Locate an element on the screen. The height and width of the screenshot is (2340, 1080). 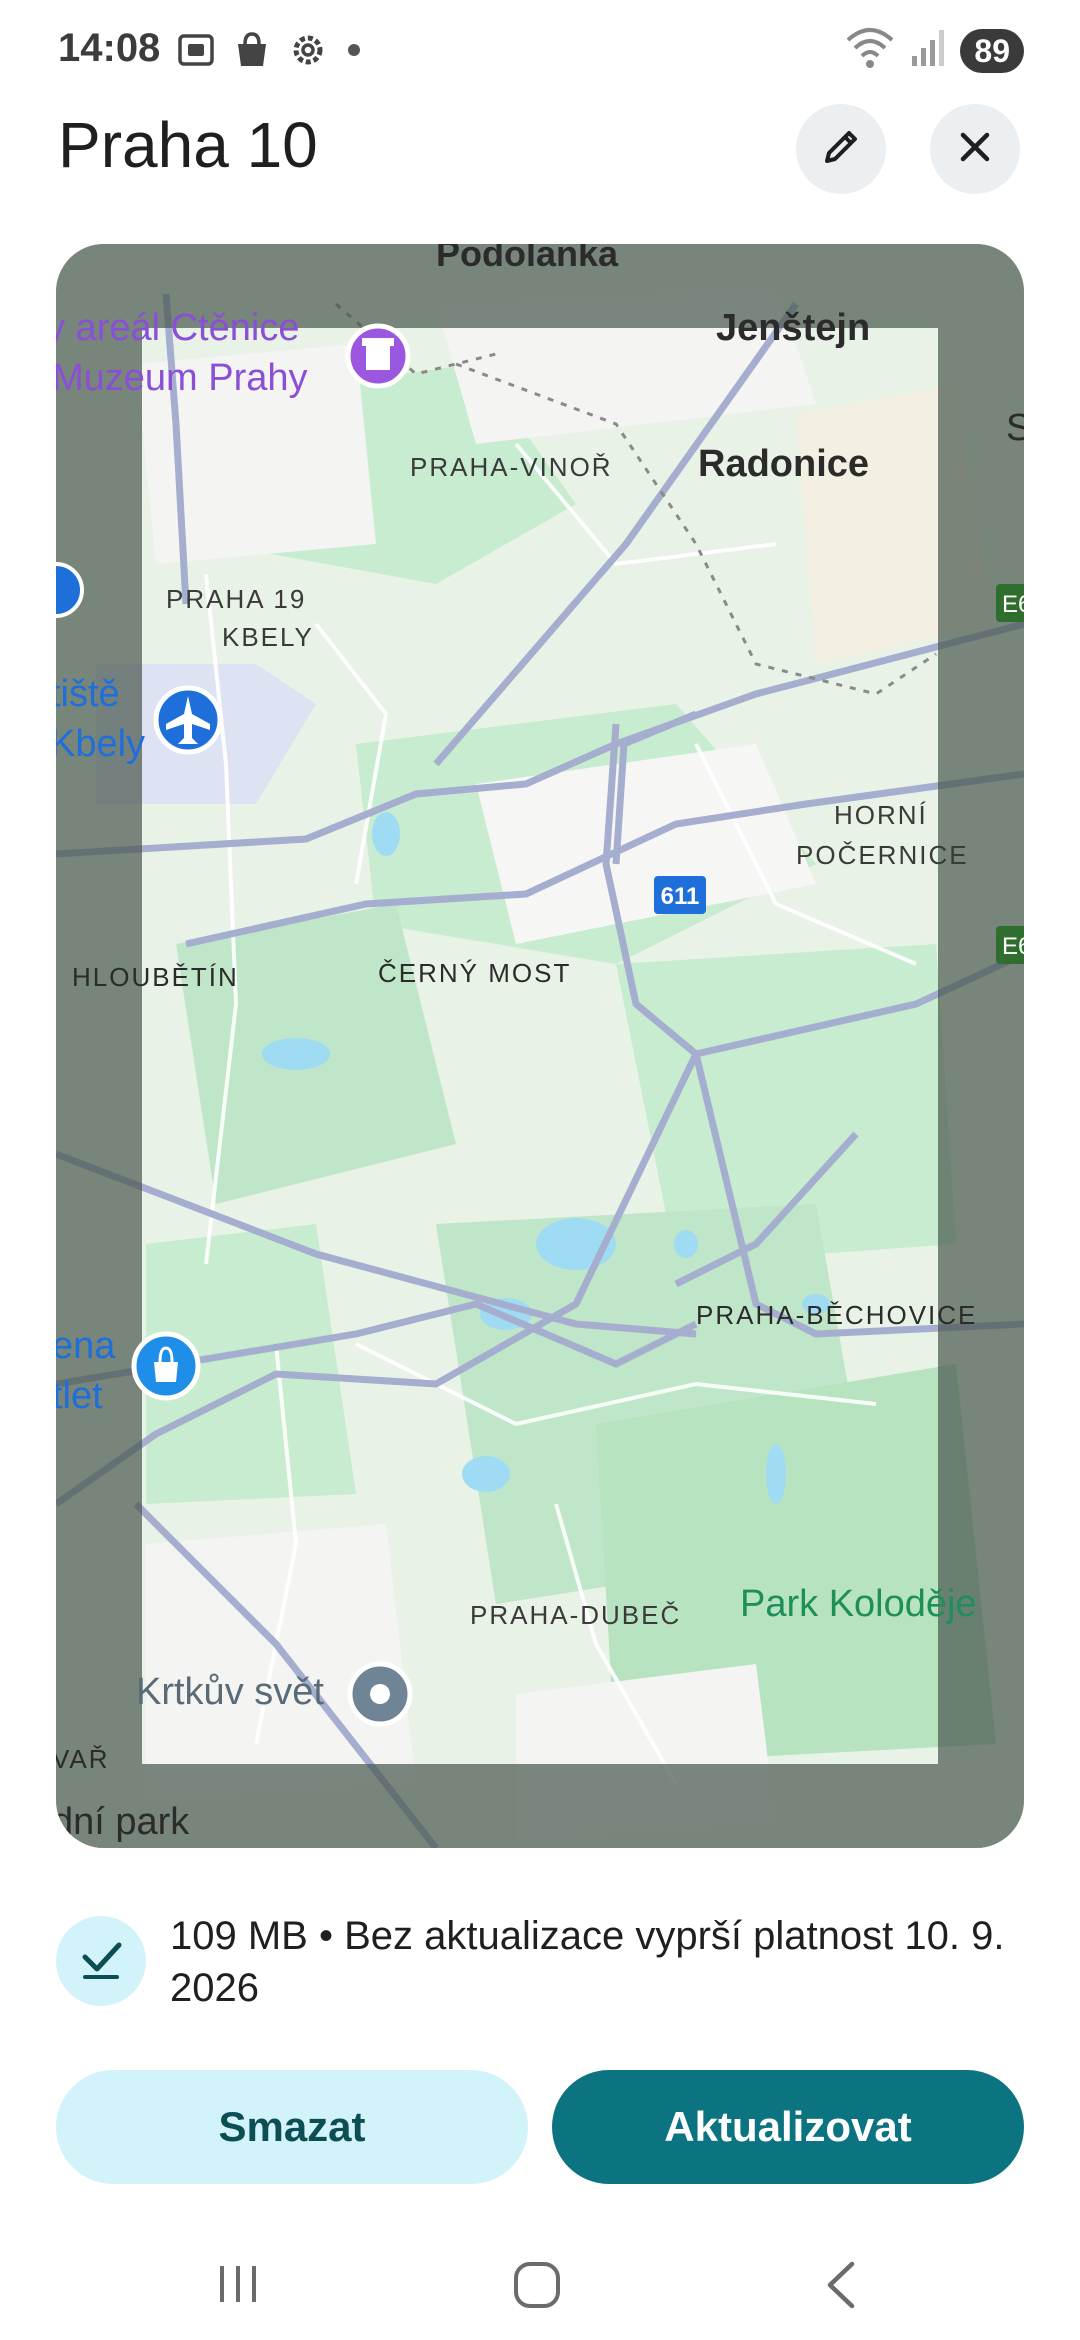
close-icon is located at coordinates (975, 149).